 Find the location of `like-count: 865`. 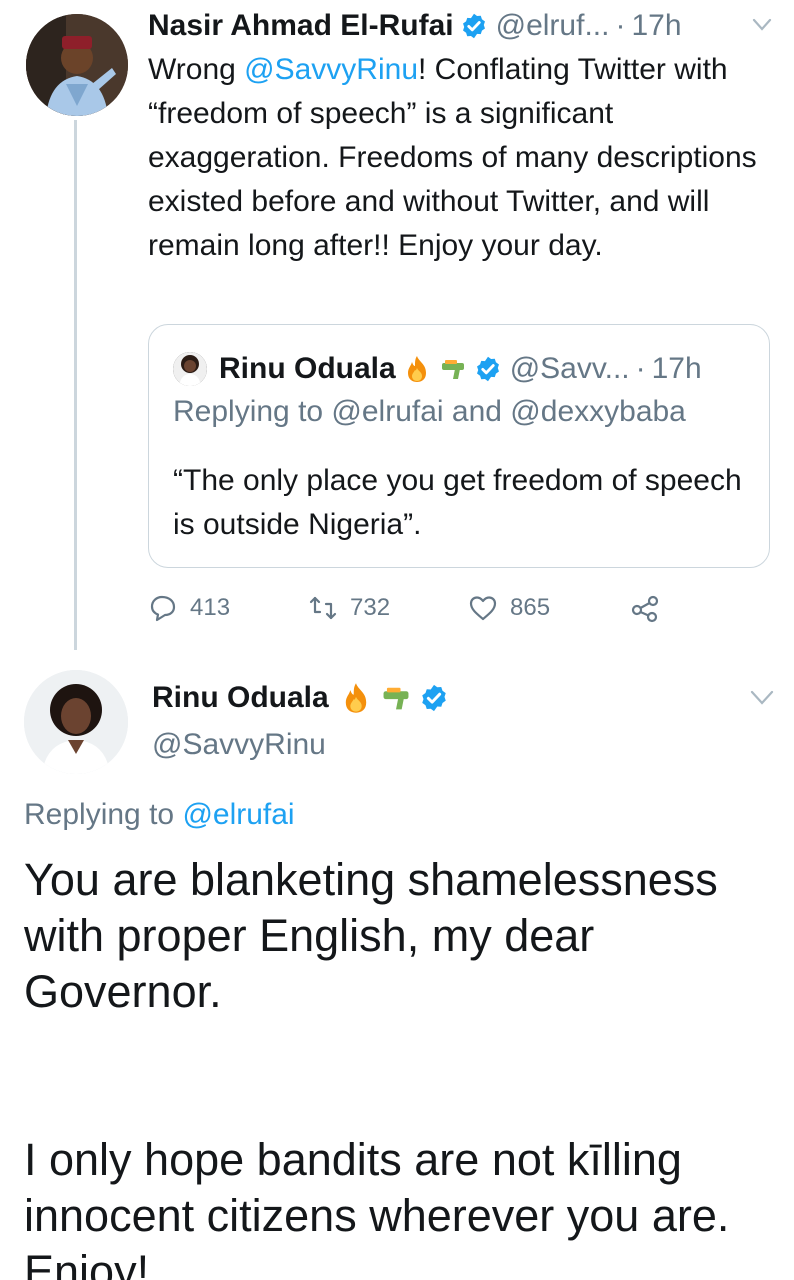

like-count: 865 is located at coordinates (530, 607).